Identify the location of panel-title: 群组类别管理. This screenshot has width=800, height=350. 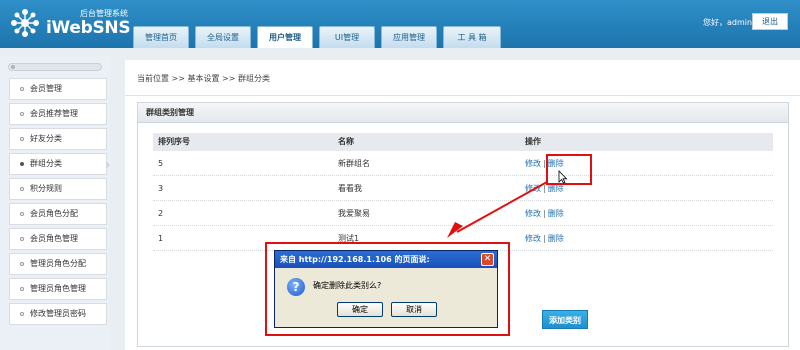
(463, 113).